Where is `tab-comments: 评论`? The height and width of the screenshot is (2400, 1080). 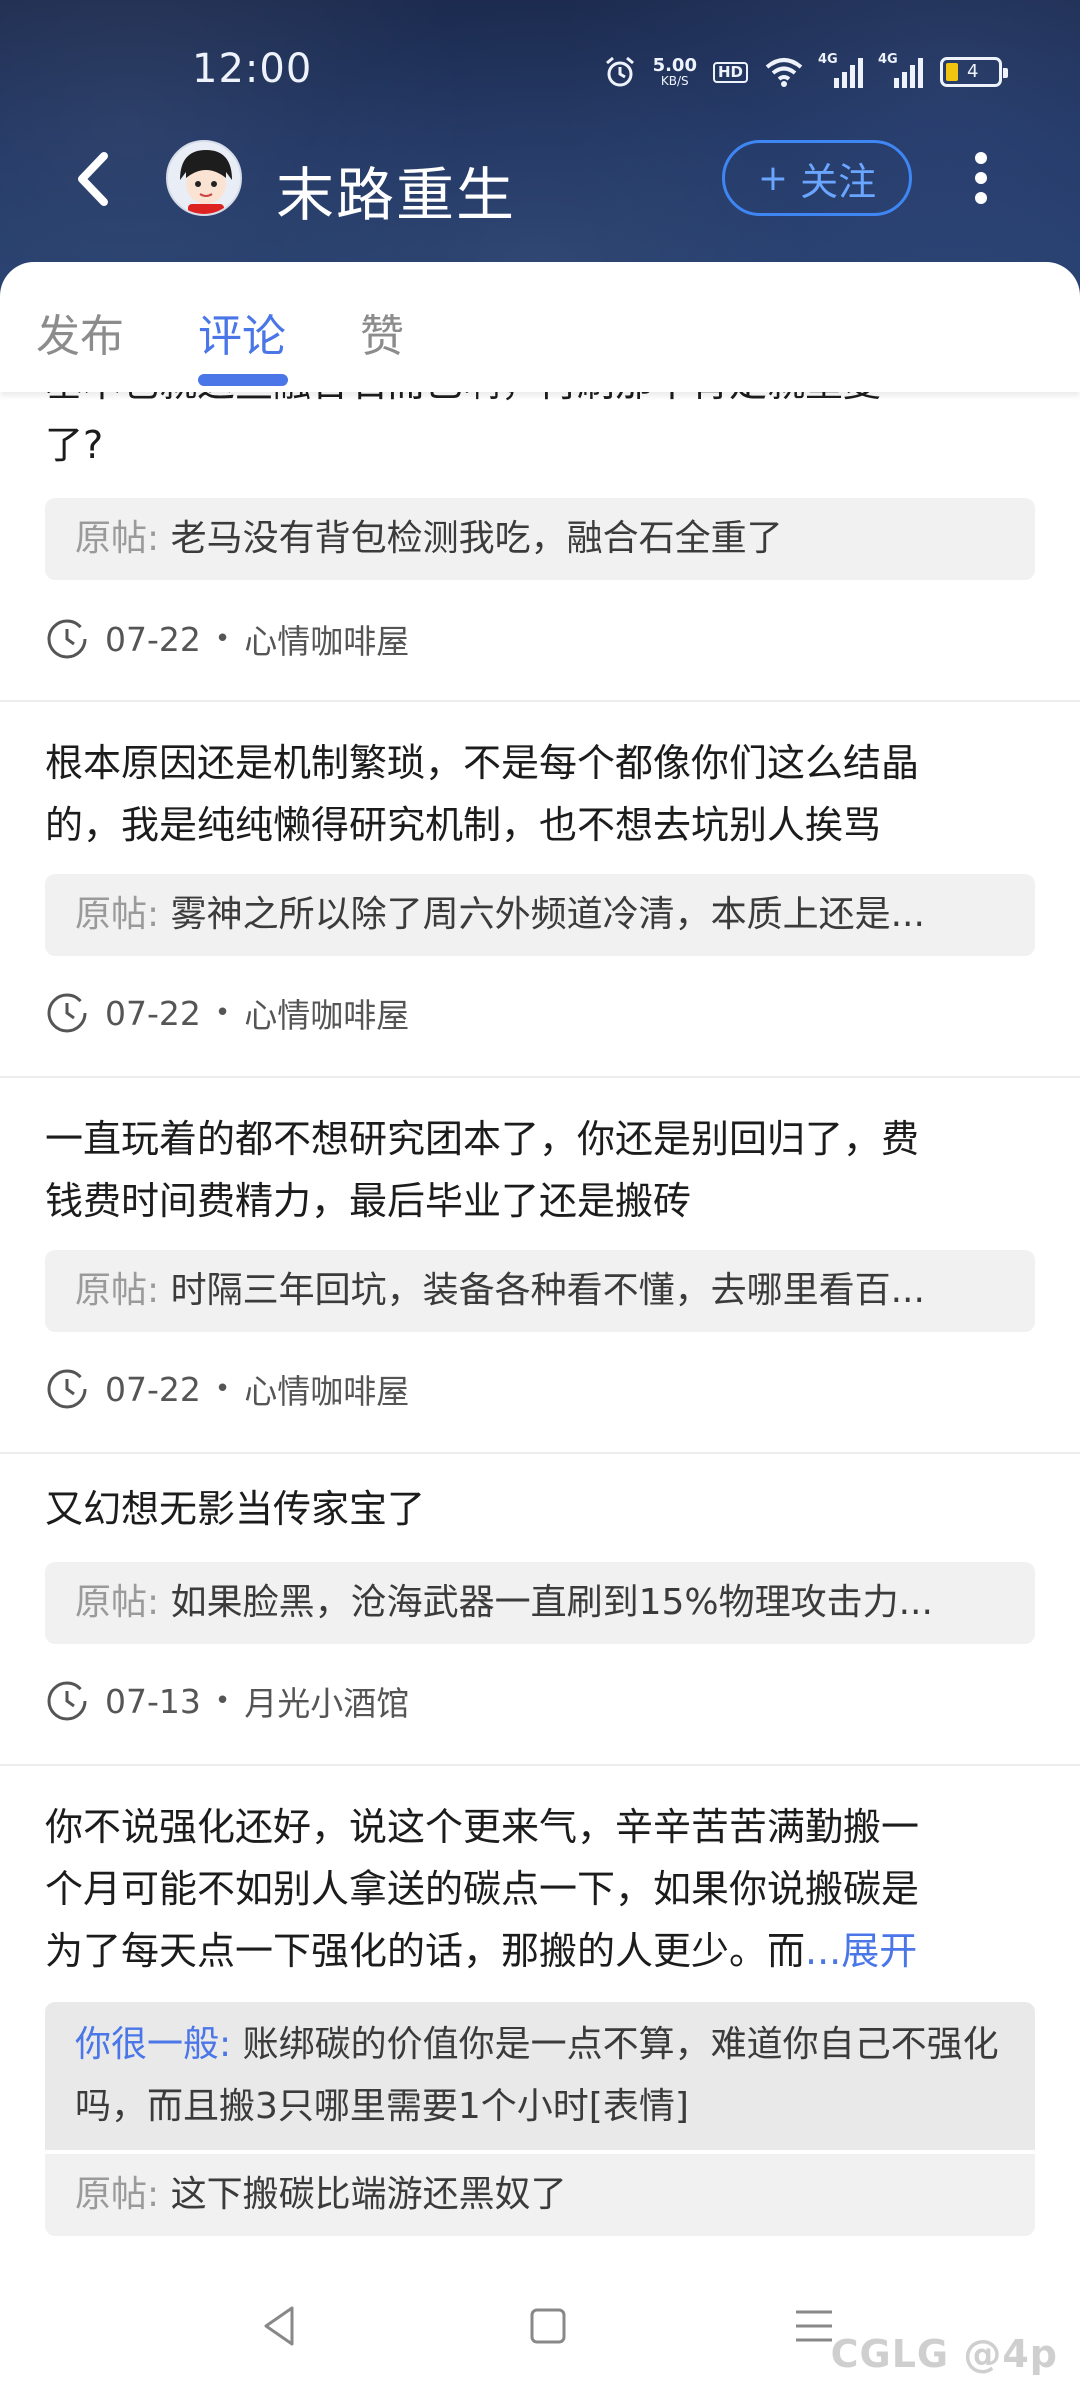 tab-comments: 评论 is located at coordinates (242, 332).